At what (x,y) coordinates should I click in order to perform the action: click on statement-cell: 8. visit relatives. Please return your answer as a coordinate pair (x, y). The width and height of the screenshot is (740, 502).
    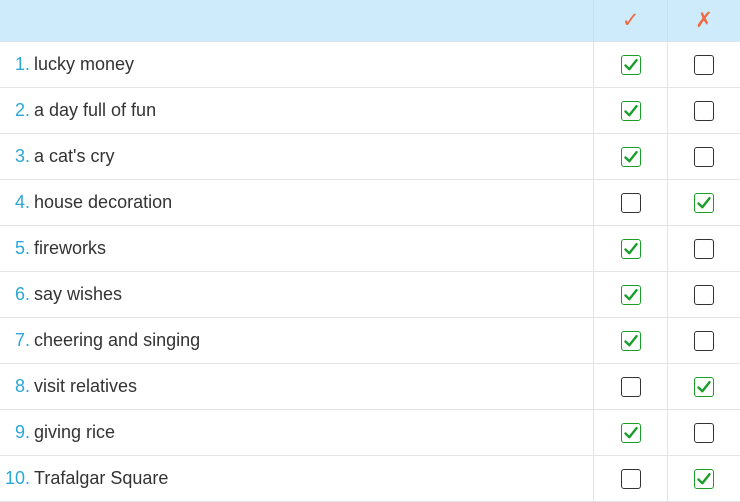
    Looking at the image, I should click on (296, 386).